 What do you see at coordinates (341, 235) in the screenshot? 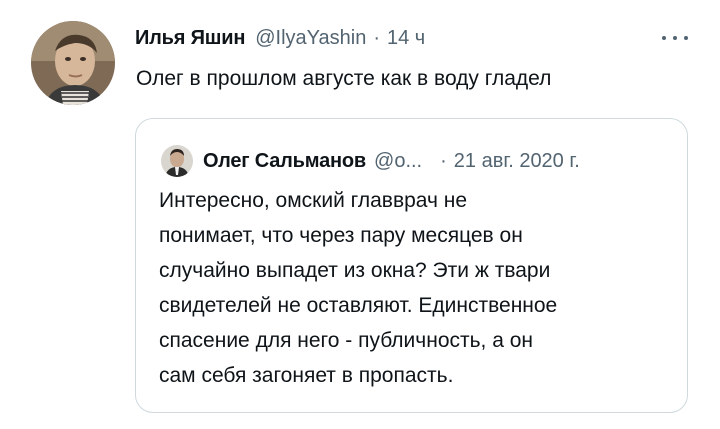
I see `quoted-text-line: понимает, что через пару месяцев он` at bounding box center [341, 235].